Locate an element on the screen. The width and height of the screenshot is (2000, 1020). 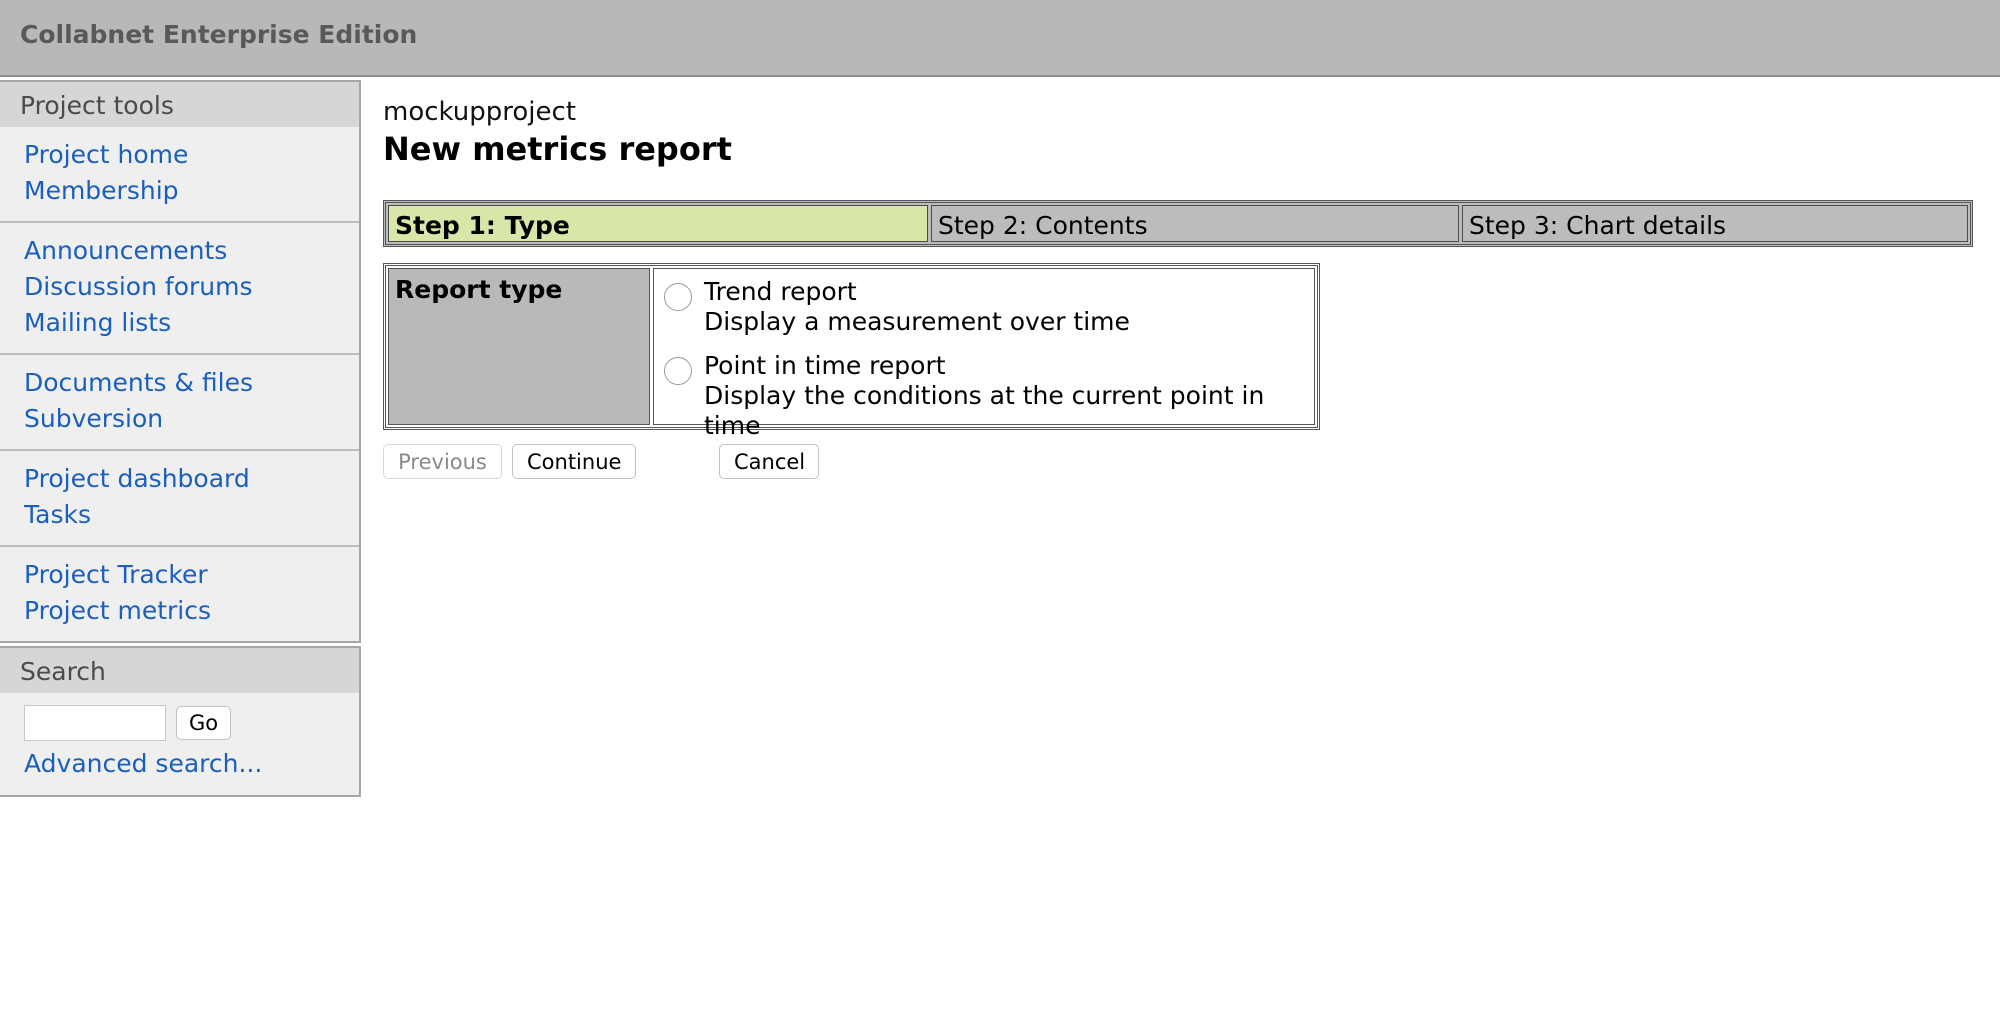
step-chart-details: Step 3: Chart details is located at coordinates (1715, 223).